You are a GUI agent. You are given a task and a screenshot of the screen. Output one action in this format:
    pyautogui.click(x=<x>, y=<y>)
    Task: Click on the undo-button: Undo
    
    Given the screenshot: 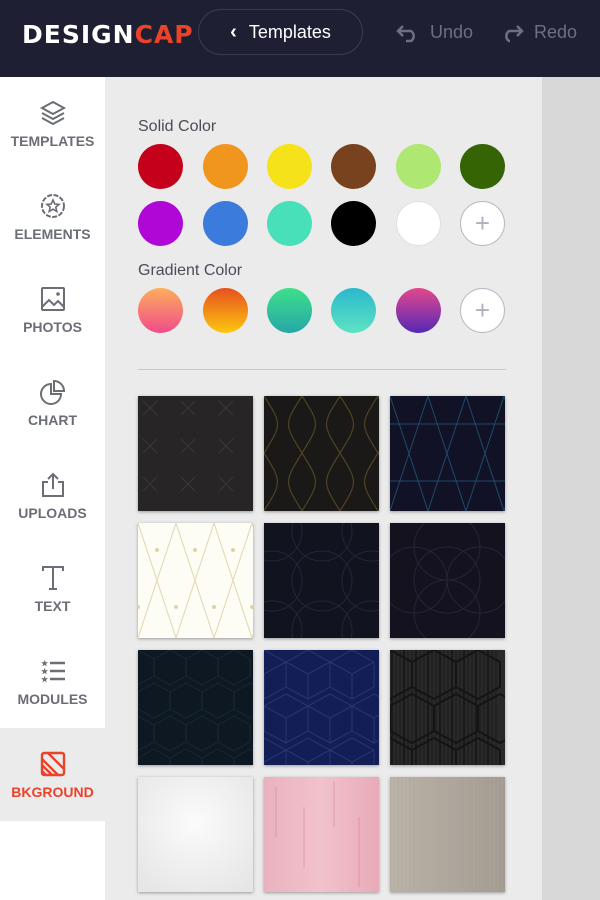 What is the action you would take?
    pyautogui.click(x=434, y=32)
    